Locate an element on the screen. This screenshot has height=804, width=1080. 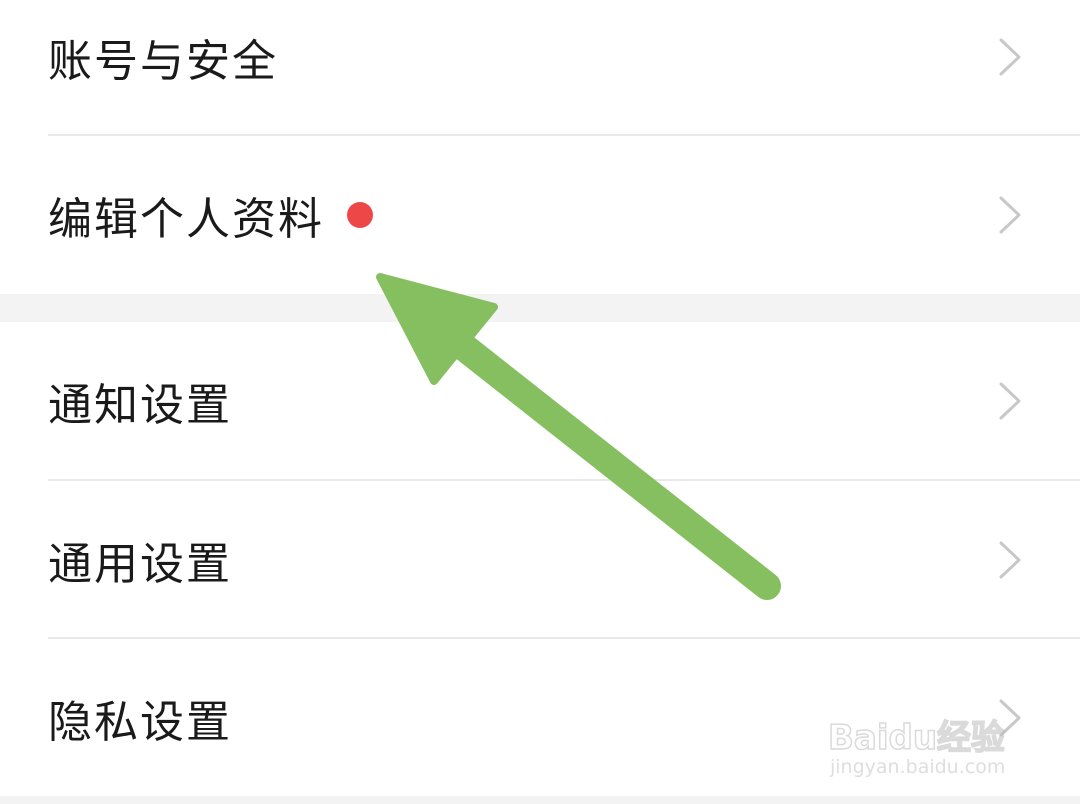
settings-item-label: 账号与安全 is located at coordinates (163, 61).